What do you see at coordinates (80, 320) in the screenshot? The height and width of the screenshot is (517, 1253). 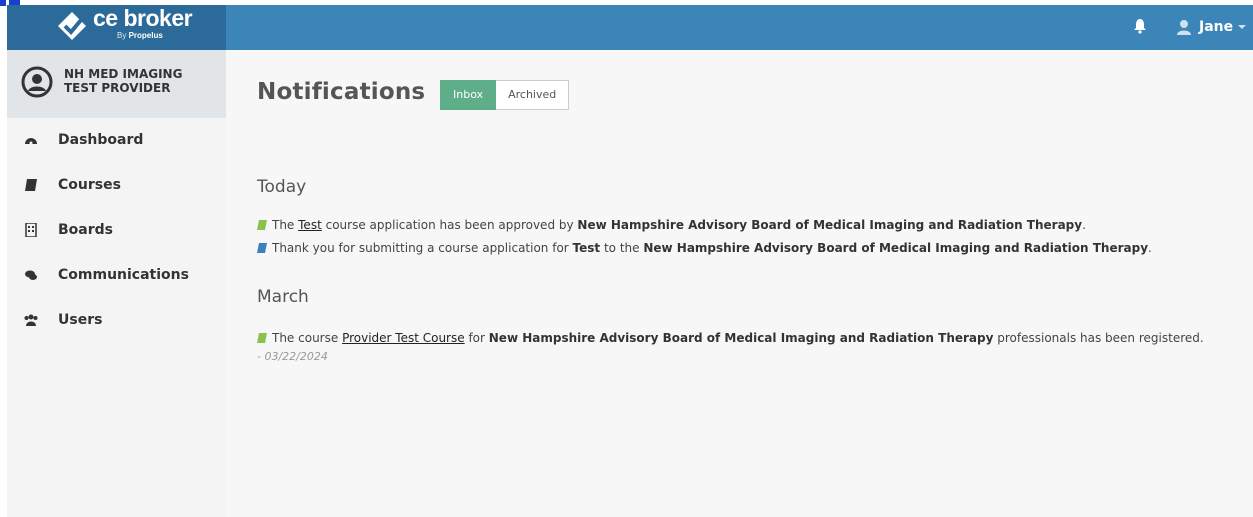 I see `sidebar-item-label: Users` at bounding box center [80, 320].